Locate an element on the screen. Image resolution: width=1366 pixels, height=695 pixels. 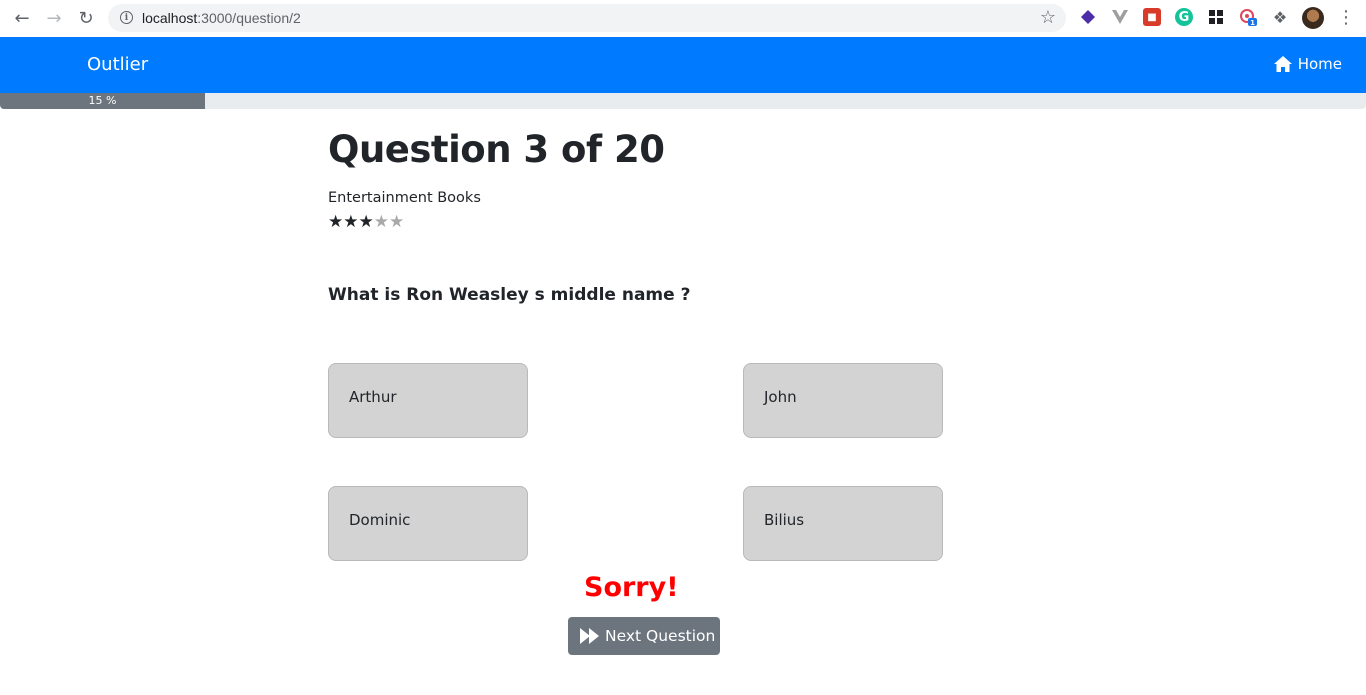
extension-target-icon: 1 is located at coordinates (1248, 17).